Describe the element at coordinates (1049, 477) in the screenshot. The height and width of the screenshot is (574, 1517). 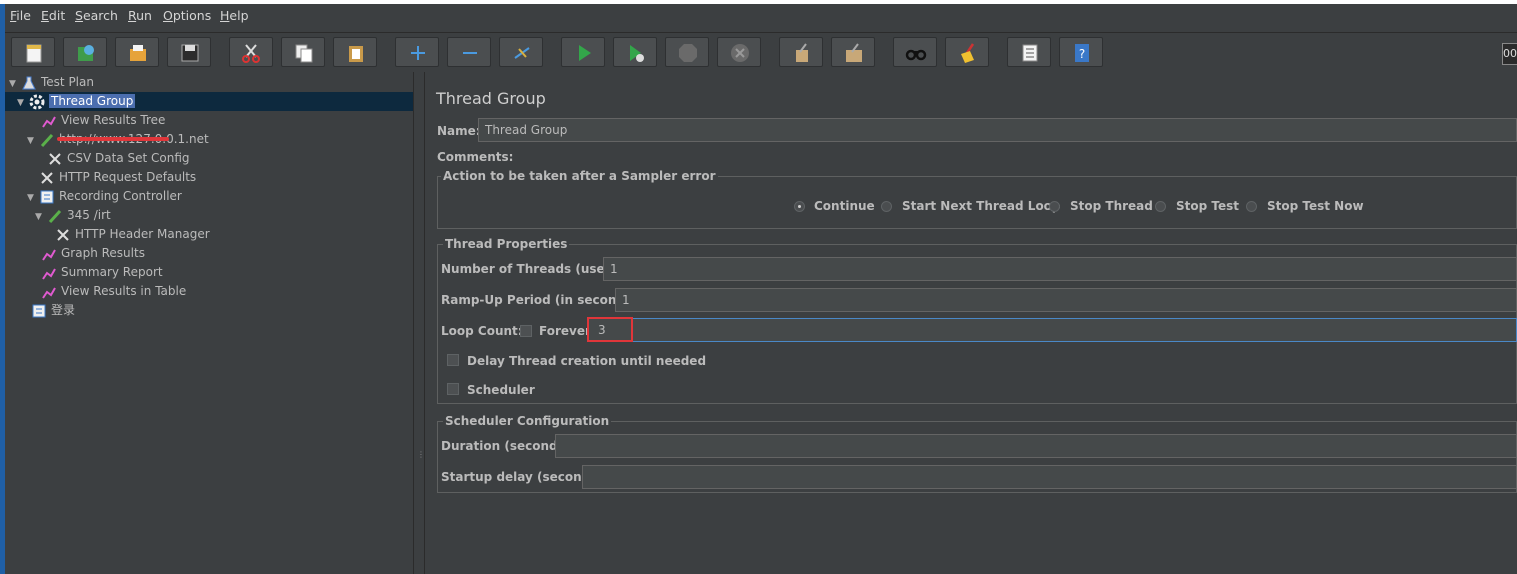
I see `startup-delay-field` at that location.